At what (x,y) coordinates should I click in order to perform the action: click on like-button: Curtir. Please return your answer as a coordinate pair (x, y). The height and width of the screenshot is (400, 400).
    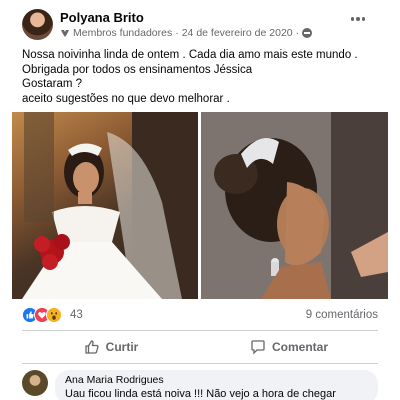
    Looking at the image, I should click on (111, 347).